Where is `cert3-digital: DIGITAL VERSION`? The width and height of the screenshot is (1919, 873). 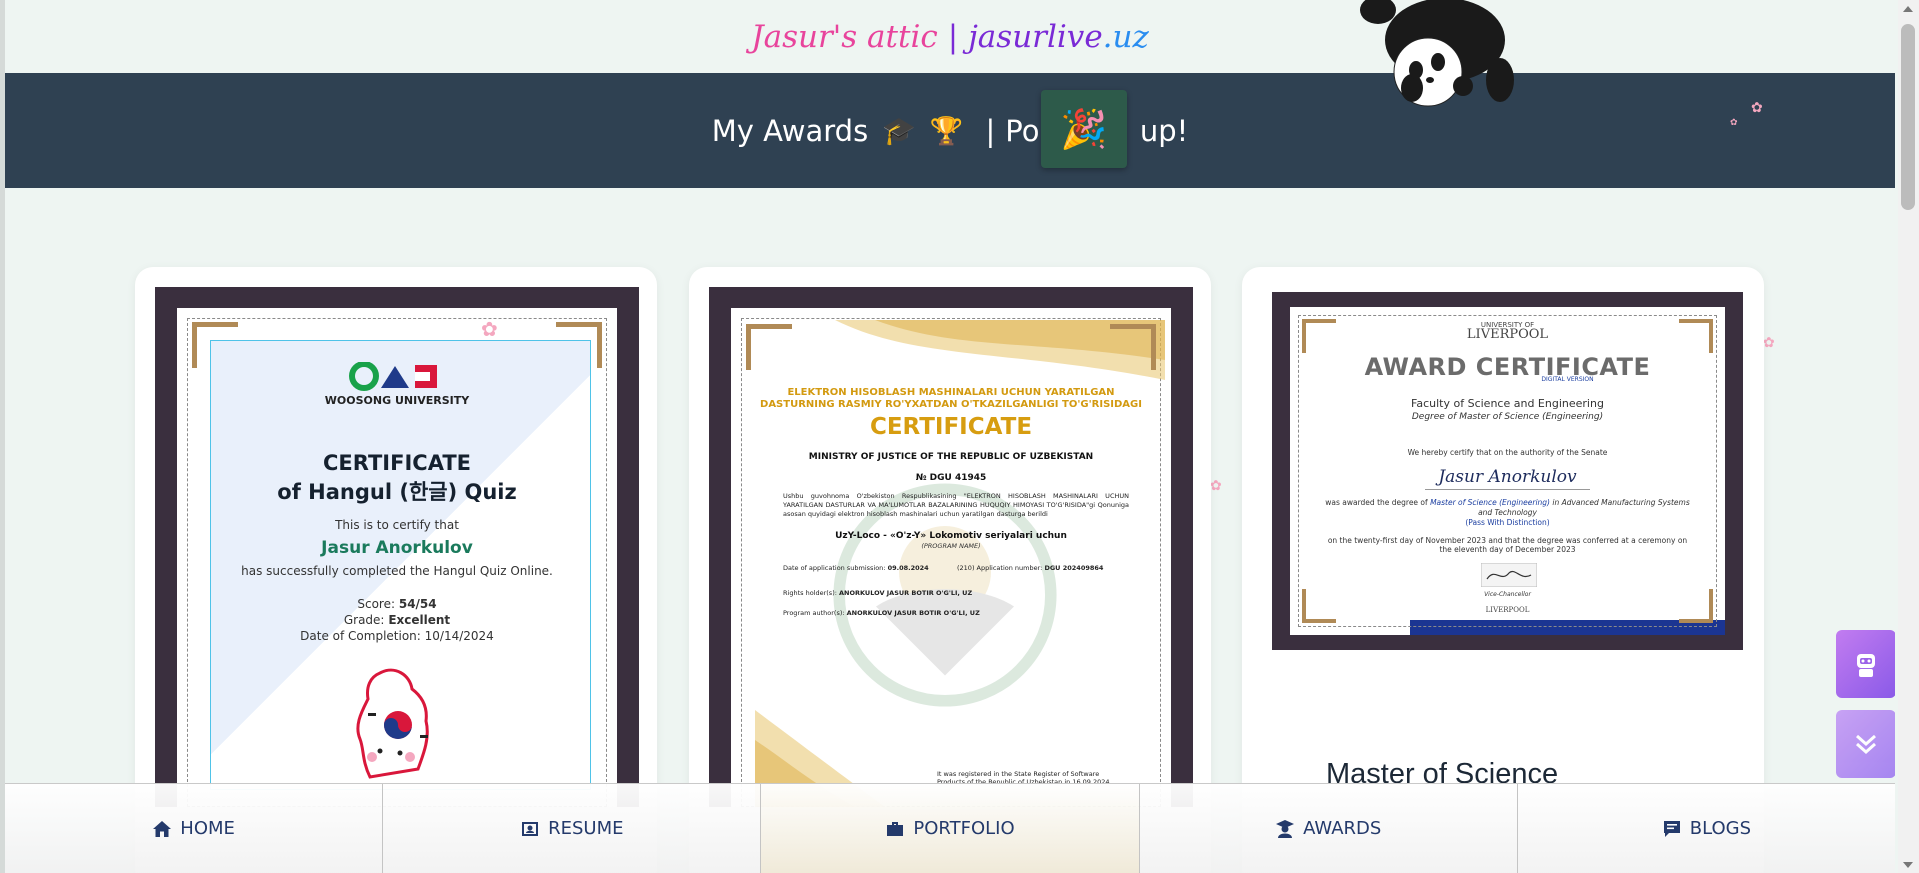 cert3-digital: DIGITAL VERSION is located at coordinates (1567, 379).